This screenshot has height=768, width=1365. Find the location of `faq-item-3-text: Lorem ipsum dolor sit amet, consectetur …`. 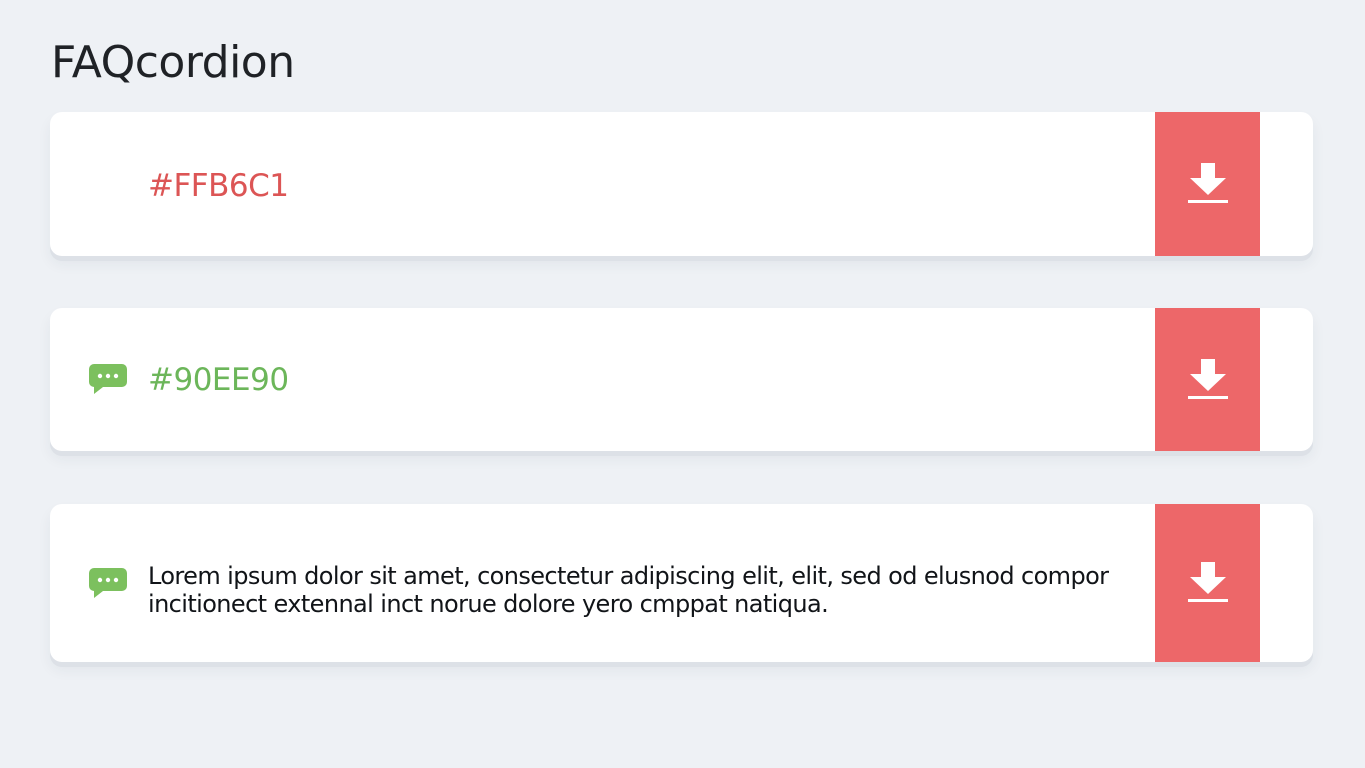

faq-item-3-text: Lorem ipsum dolor sit amet, consectetur … is located at coordinates (628, 590).